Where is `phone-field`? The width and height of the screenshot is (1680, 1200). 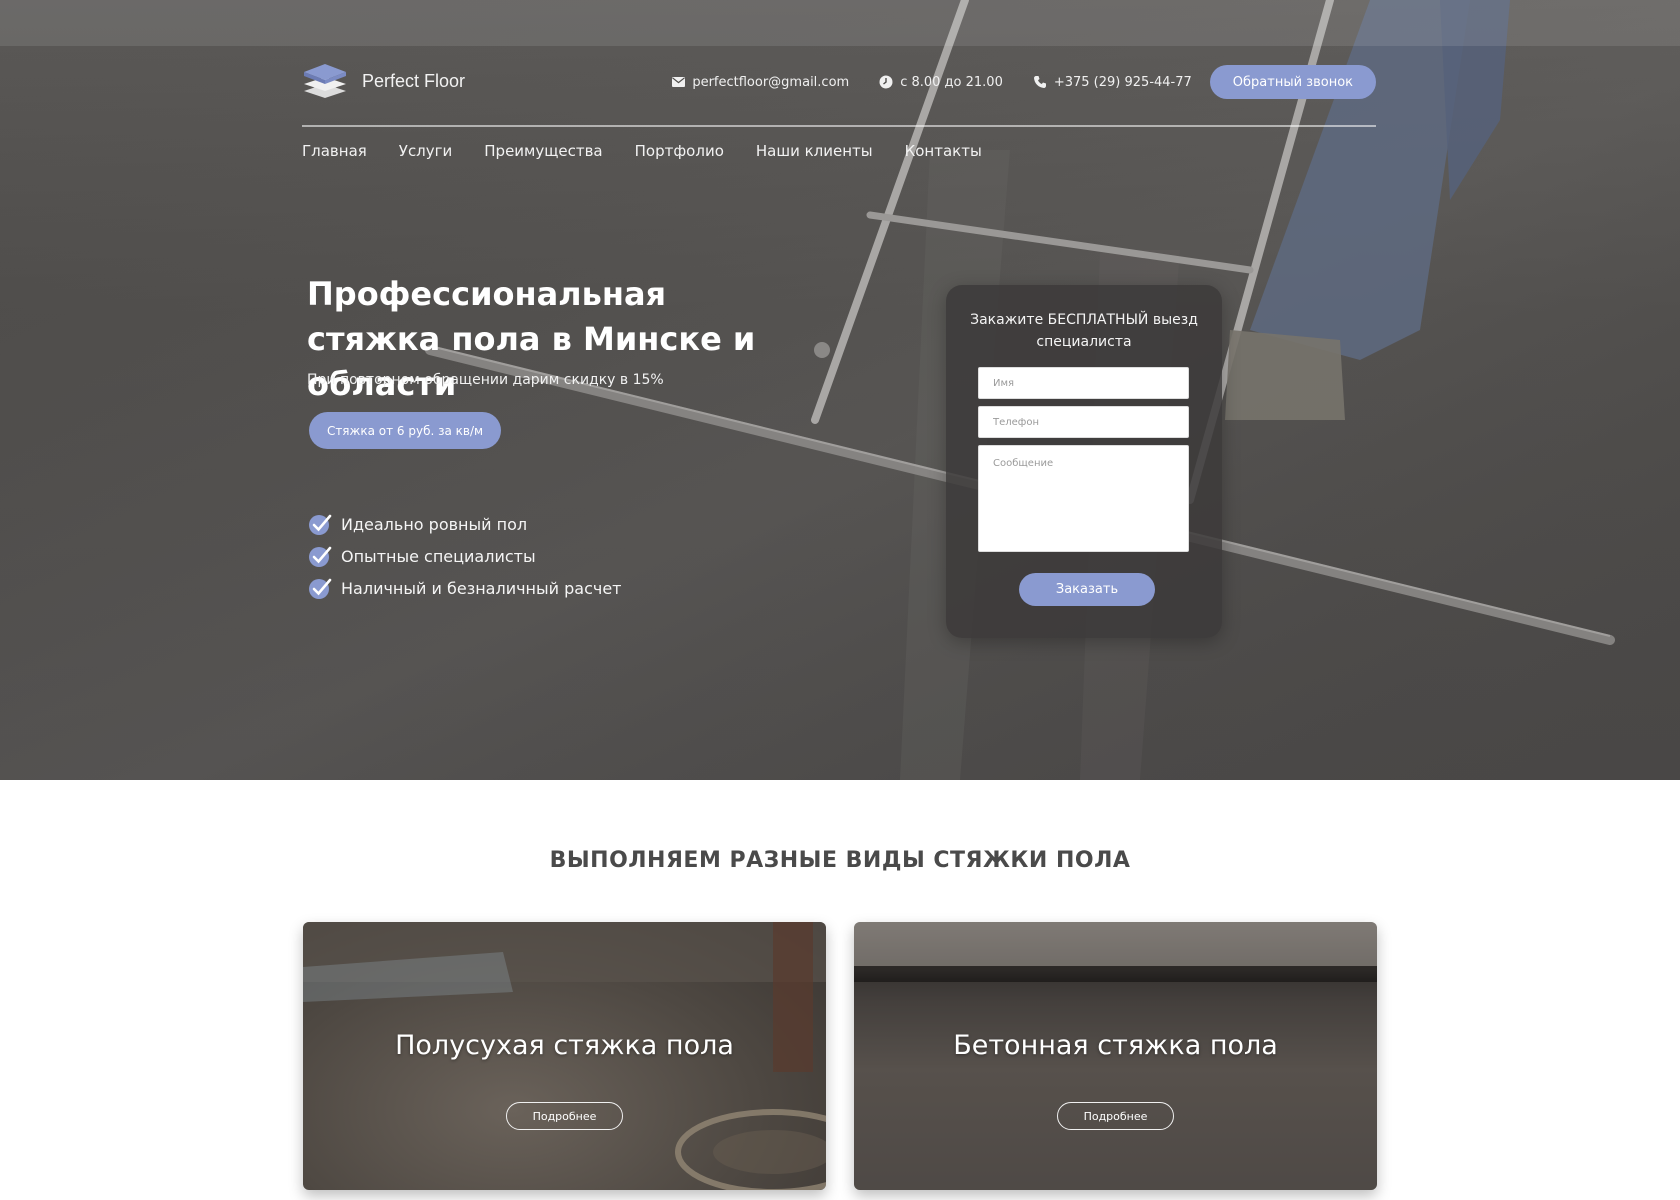
phone-field is located at coordinates (1083, 422).